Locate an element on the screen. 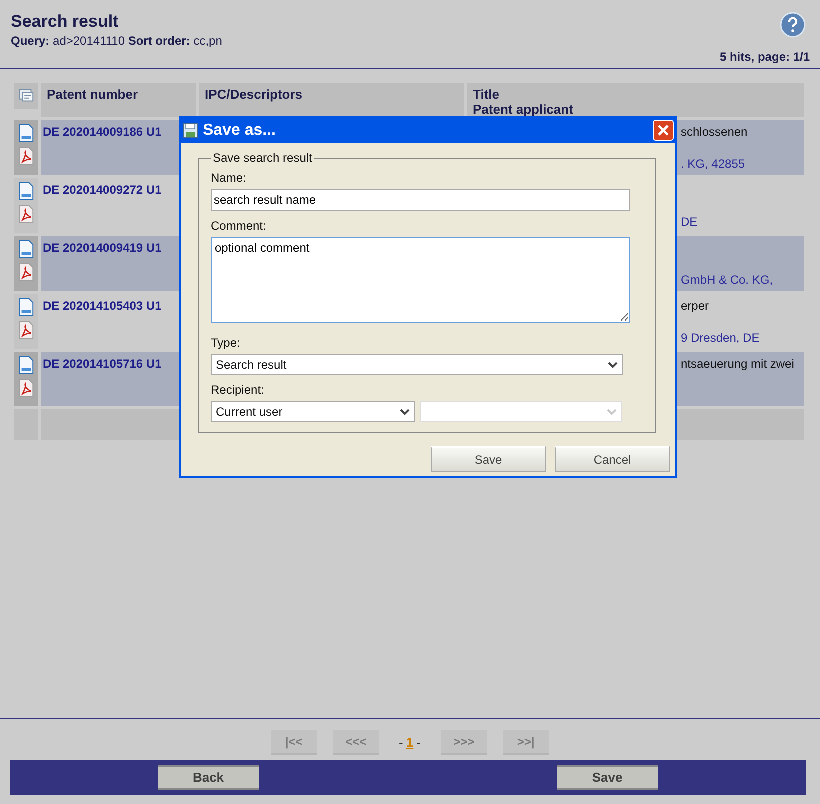 This screenshot has height=804, width=820. column-header: Patent number is located at coordinates (118, 100).